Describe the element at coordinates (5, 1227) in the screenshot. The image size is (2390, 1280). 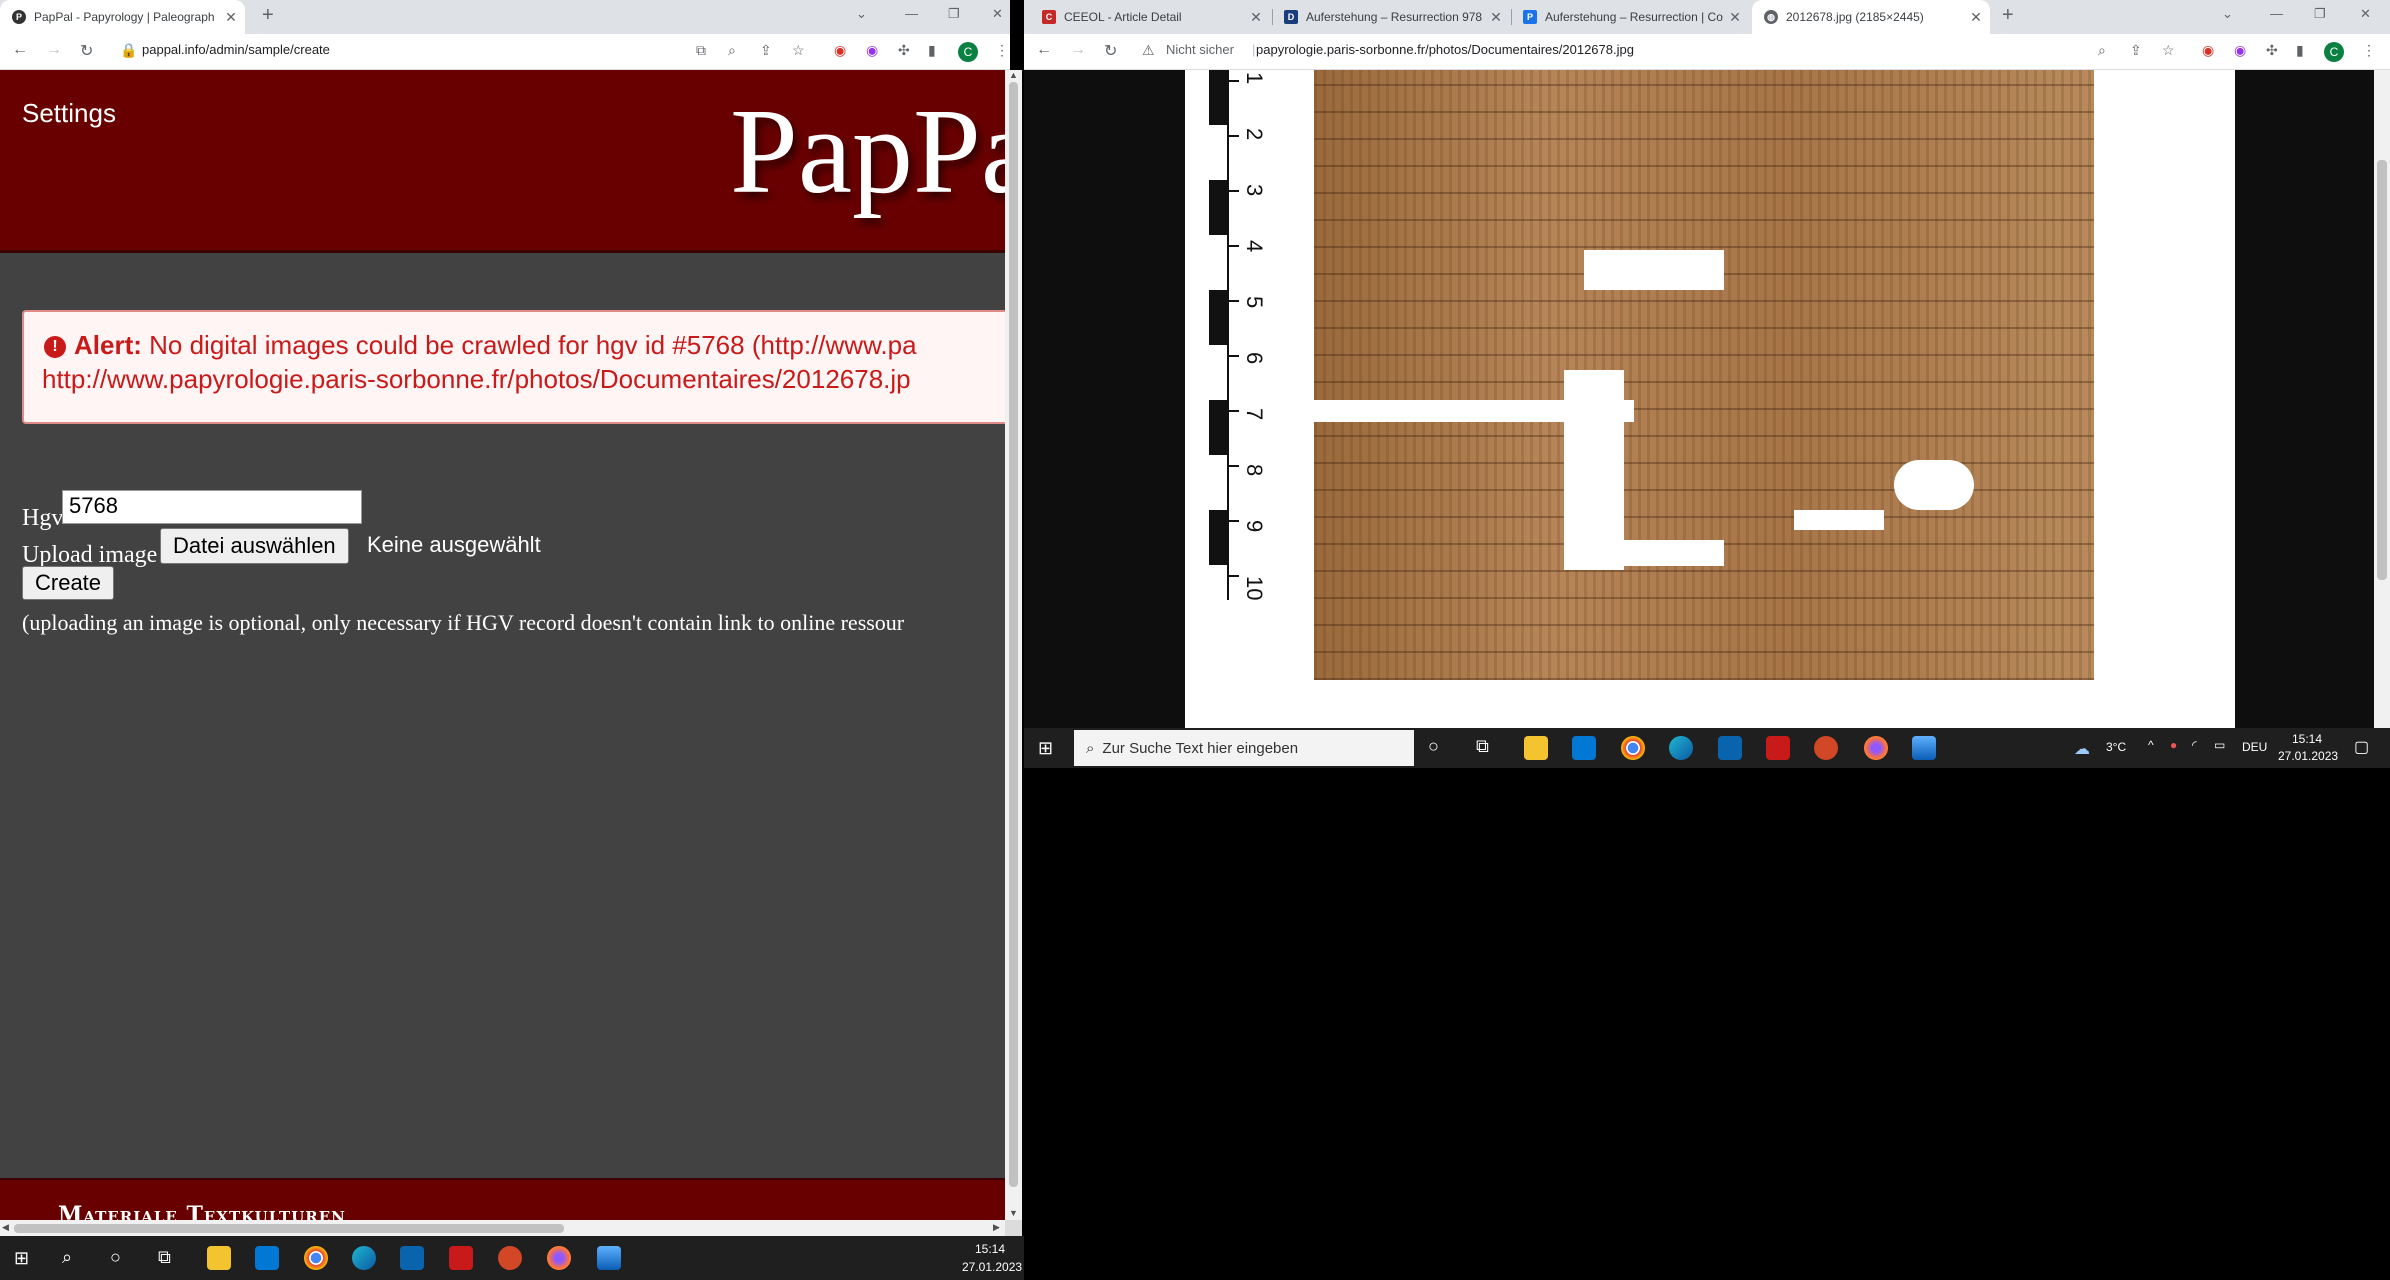
I see `scroll-left-arrow-icon: ◀` at that location.